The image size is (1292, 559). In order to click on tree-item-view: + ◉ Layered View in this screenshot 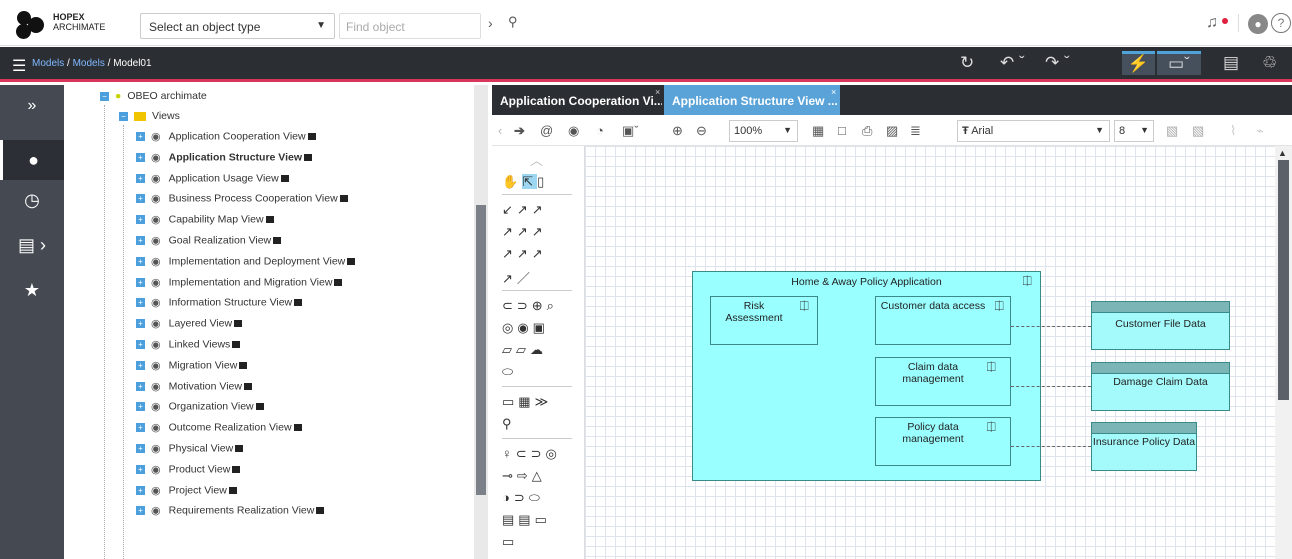, I will do `click(189, 327)`.